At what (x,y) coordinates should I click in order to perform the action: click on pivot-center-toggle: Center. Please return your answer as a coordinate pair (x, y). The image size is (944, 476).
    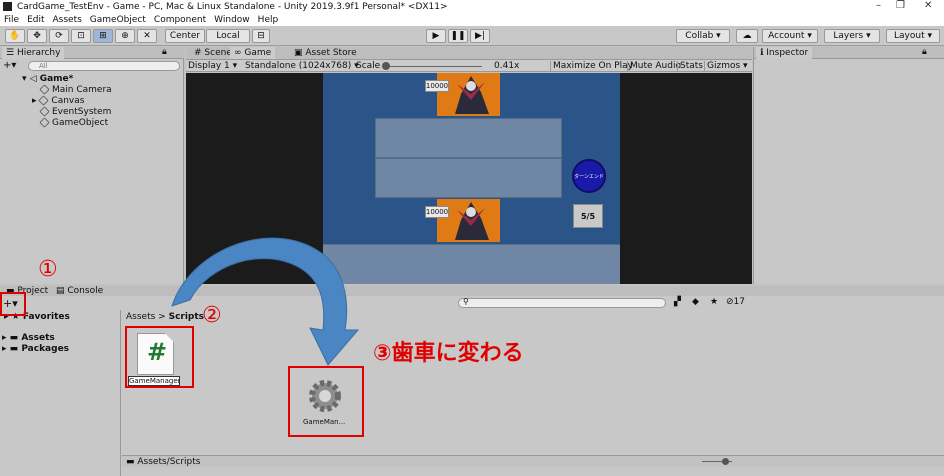
    Looking at the image, I should click on (185, 36).